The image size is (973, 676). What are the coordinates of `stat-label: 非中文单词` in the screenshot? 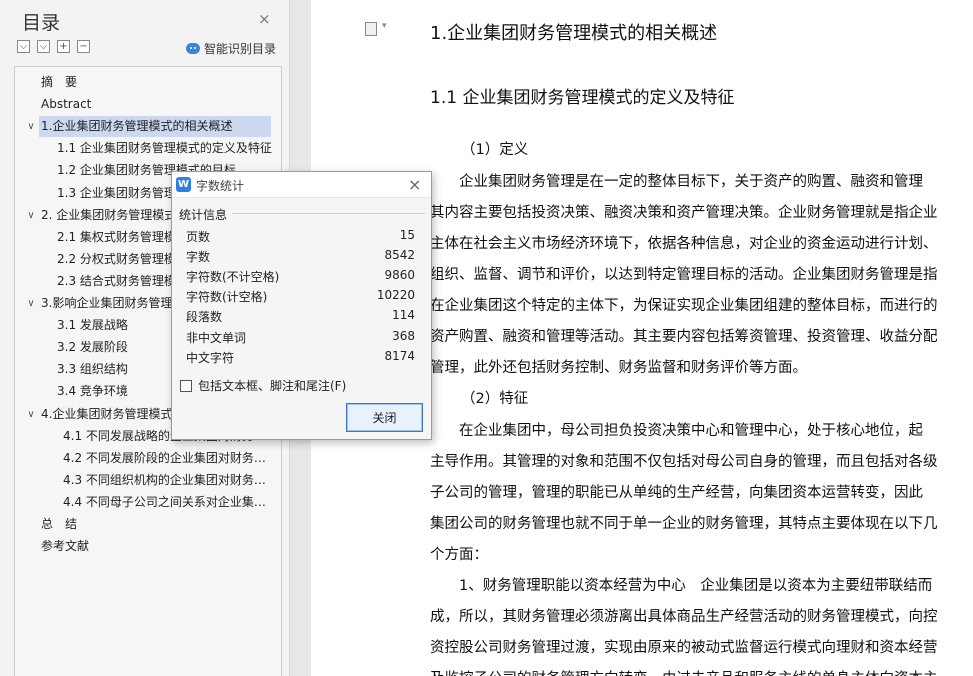 It's located at (216, 337).